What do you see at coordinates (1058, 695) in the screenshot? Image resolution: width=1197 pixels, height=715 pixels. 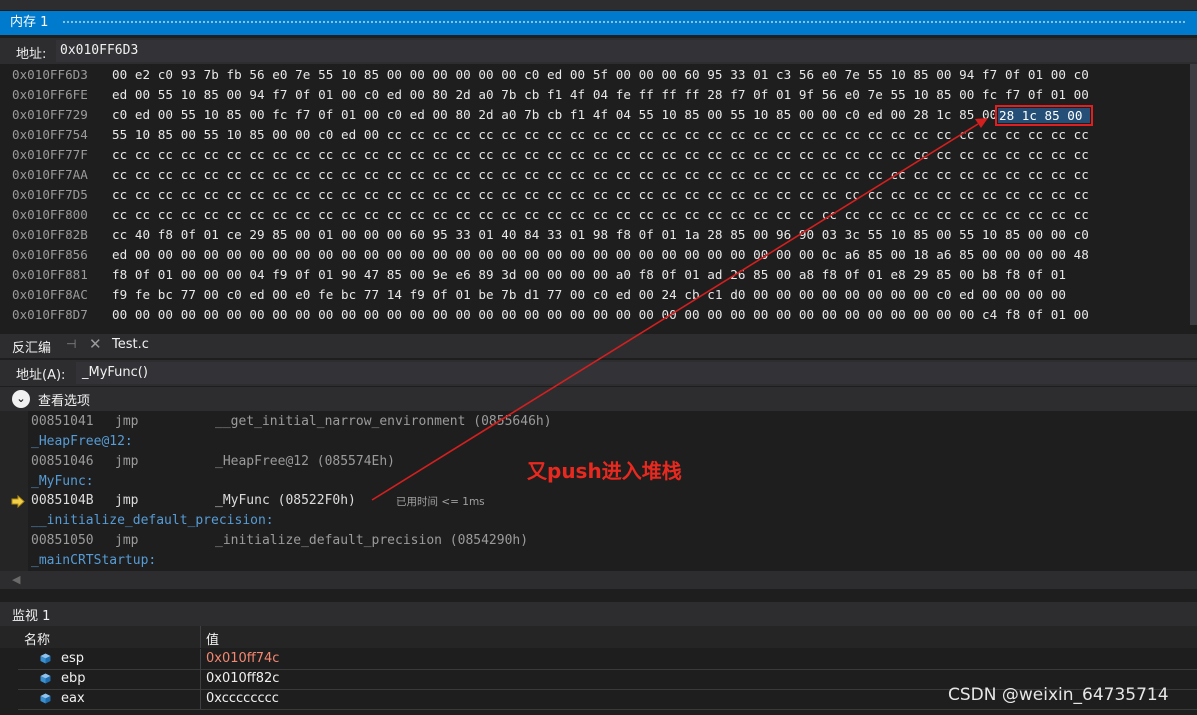 I see `watermark: CSDN @weixin_64735714` at bounding box center [1058, 695].